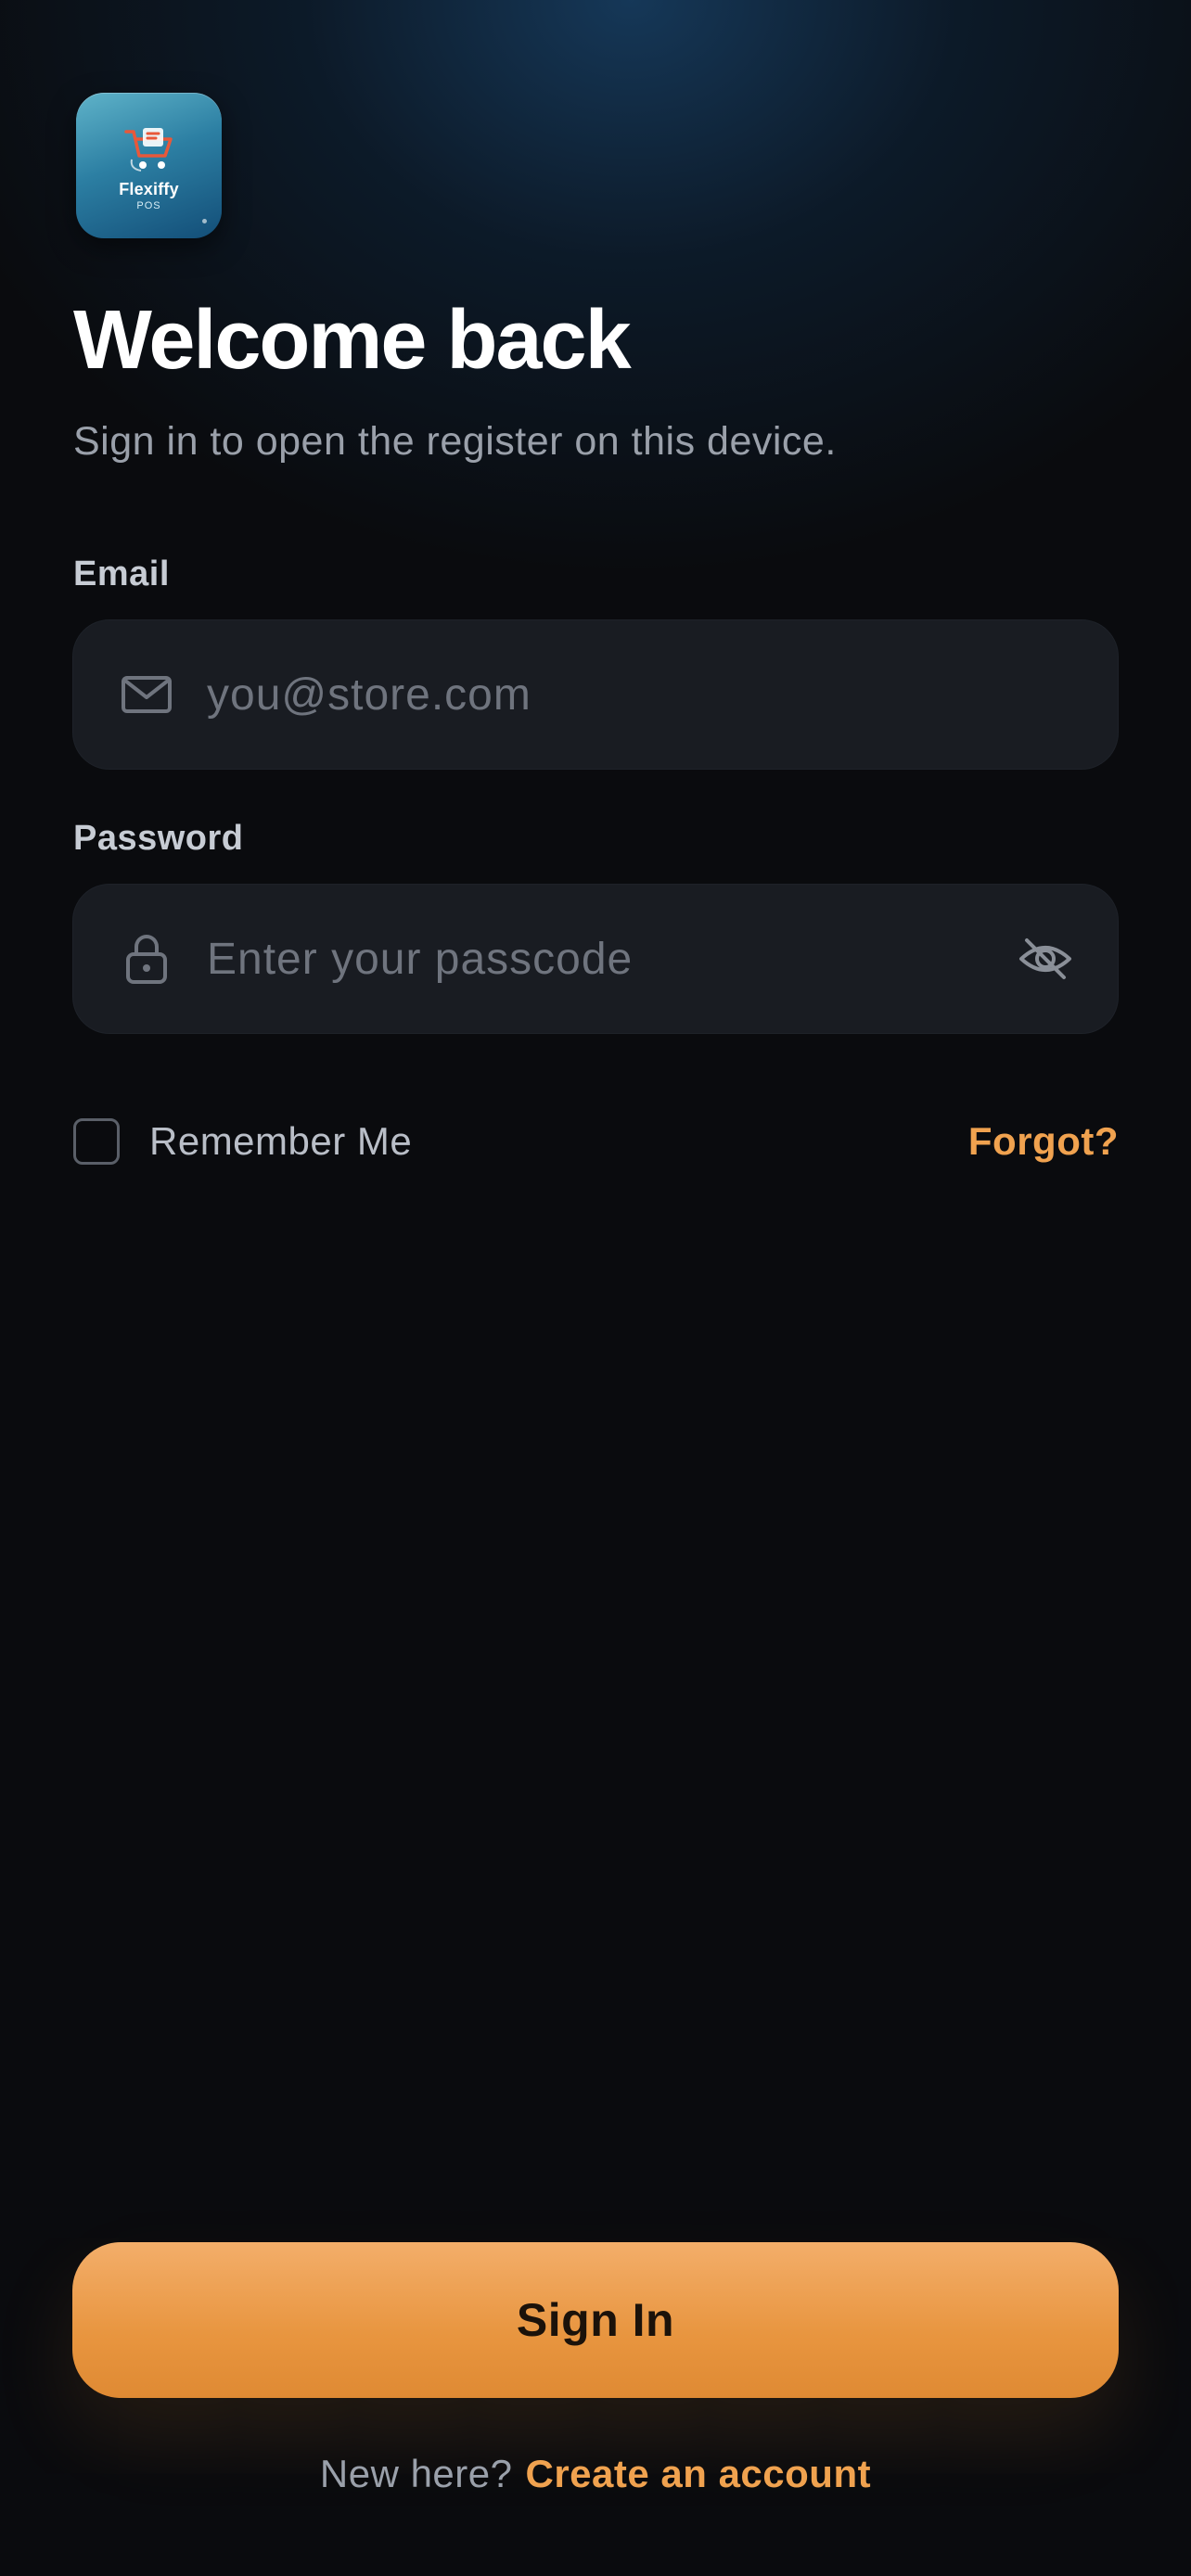  Describe the element at coordinates (204, 221) in the screenshot. I see `logo-dot` at that location.